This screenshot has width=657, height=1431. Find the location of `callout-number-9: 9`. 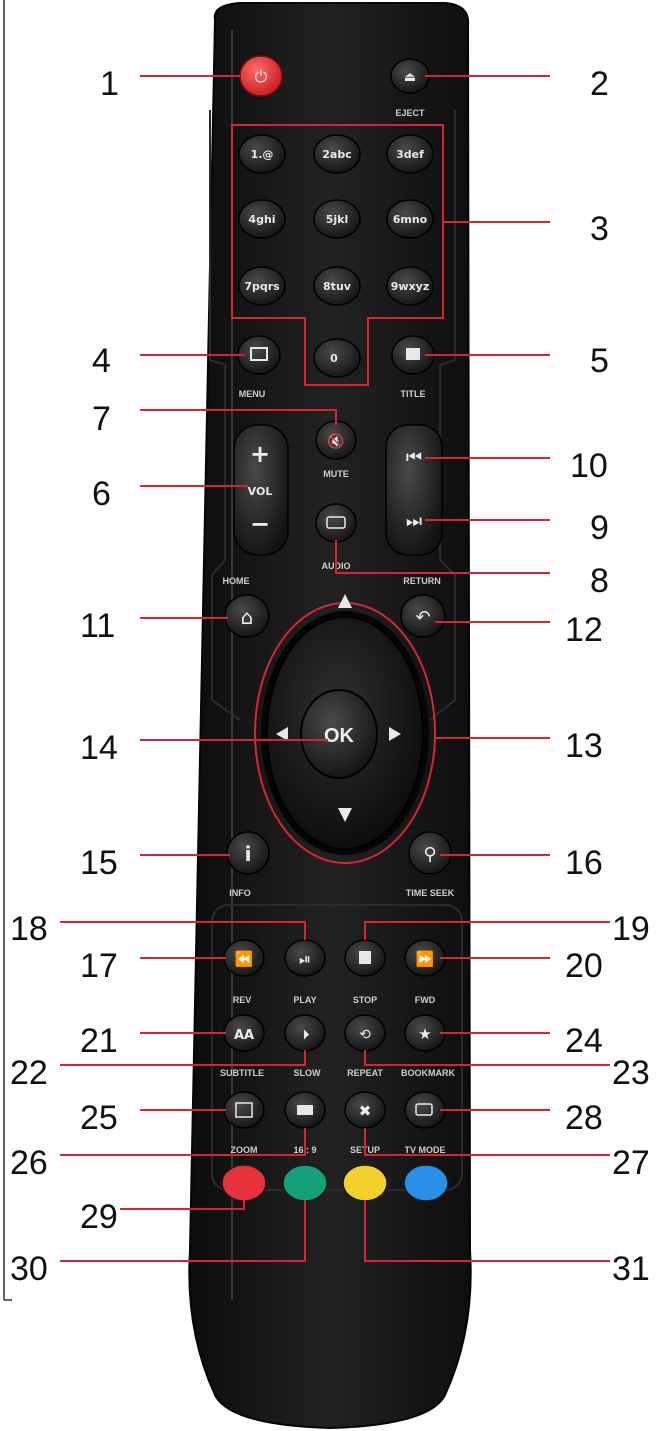

callout-number-9: 9 is located at coordinates (599, 528).